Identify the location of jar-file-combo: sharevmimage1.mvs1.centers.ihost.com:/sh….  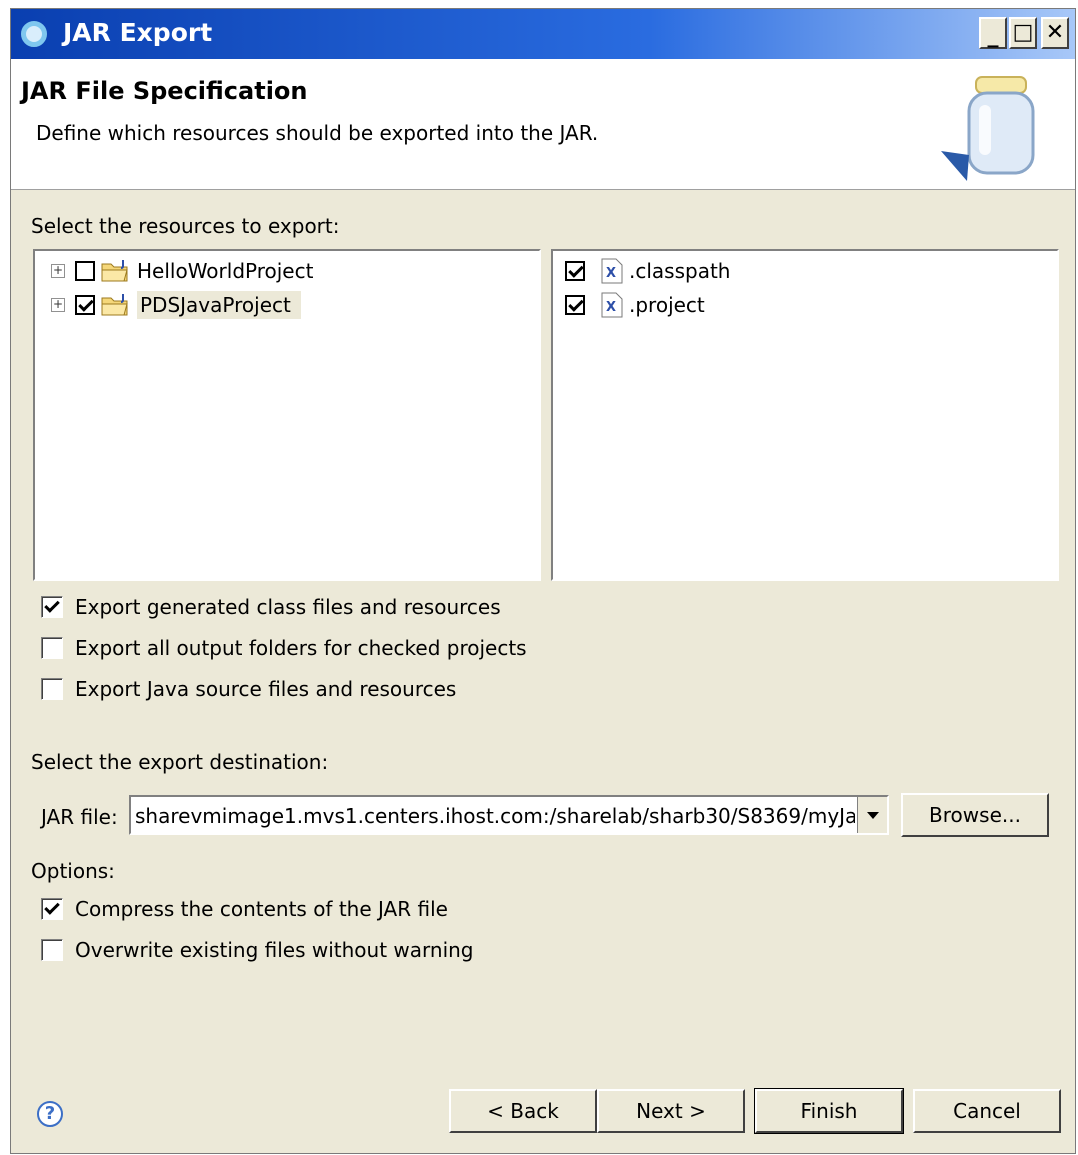
(509, 815).